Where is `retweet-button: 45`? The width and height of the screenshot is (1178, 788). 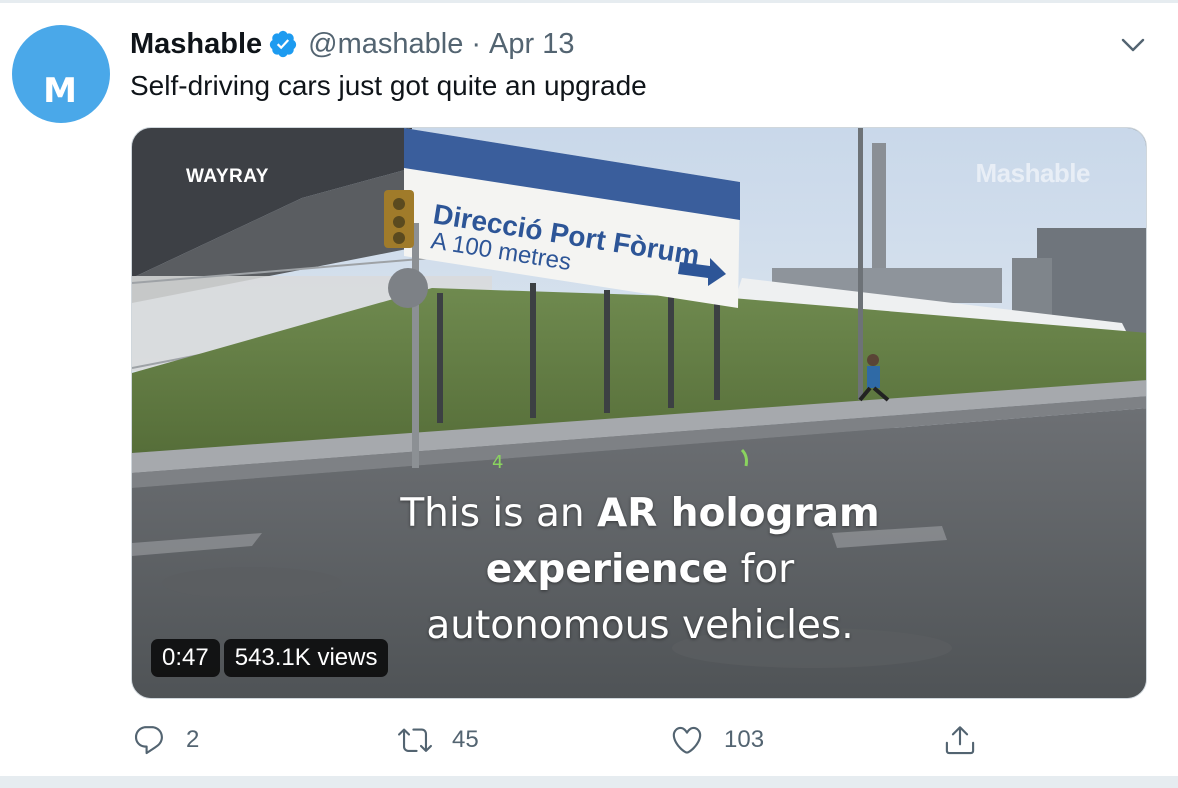 retweet-button: 45 is located at coordinates (438, 740).